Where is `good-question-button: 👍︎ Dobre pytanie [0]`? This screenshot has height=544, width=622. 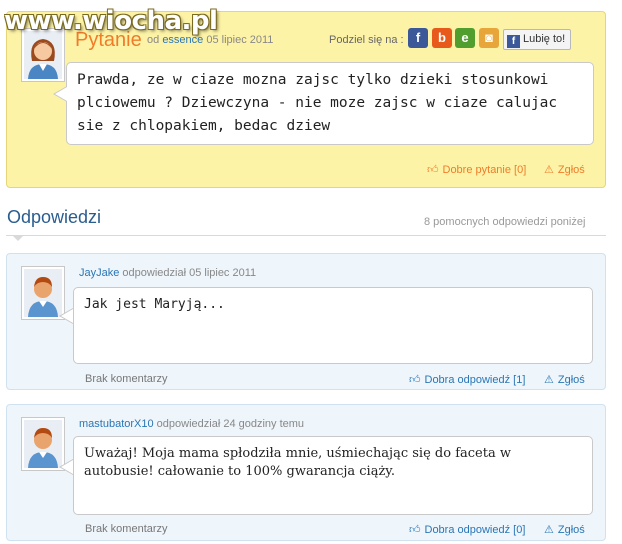 good-question-button: 👍︎ Dobre pytanie [0] is located at coordinates (476, 169).